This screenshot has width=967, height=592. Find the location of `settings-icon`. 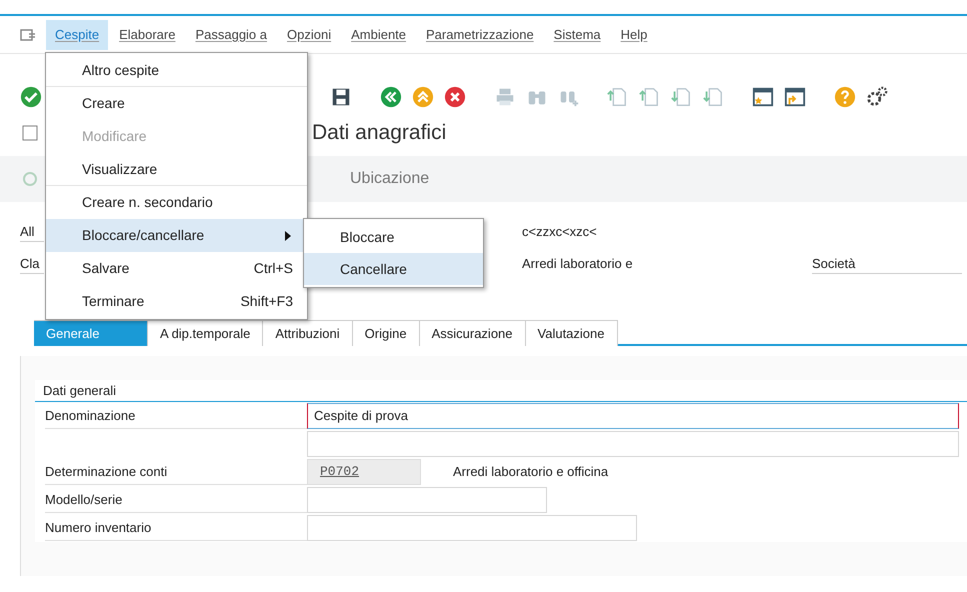

settings-icon is located at coordinates (877, 97).